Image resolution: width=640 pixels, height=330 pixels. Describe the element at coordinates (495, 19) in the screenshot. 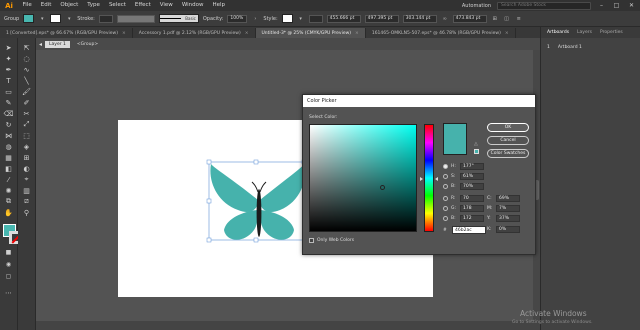

I see `transform-icon: ⊞` at that location.